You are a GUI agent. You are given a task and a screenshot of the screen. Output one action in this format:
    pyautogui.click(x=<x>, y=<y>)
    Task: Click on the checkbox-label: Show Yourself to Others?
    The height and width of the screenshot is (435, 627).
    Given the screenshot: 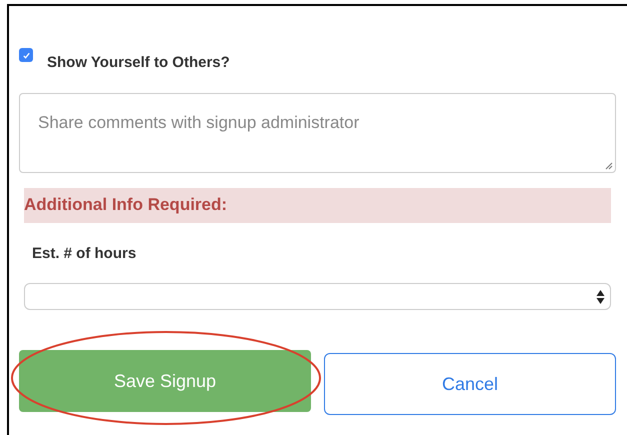 What is the action you would take?
    pyautogui.click(x=138, y=63)
    